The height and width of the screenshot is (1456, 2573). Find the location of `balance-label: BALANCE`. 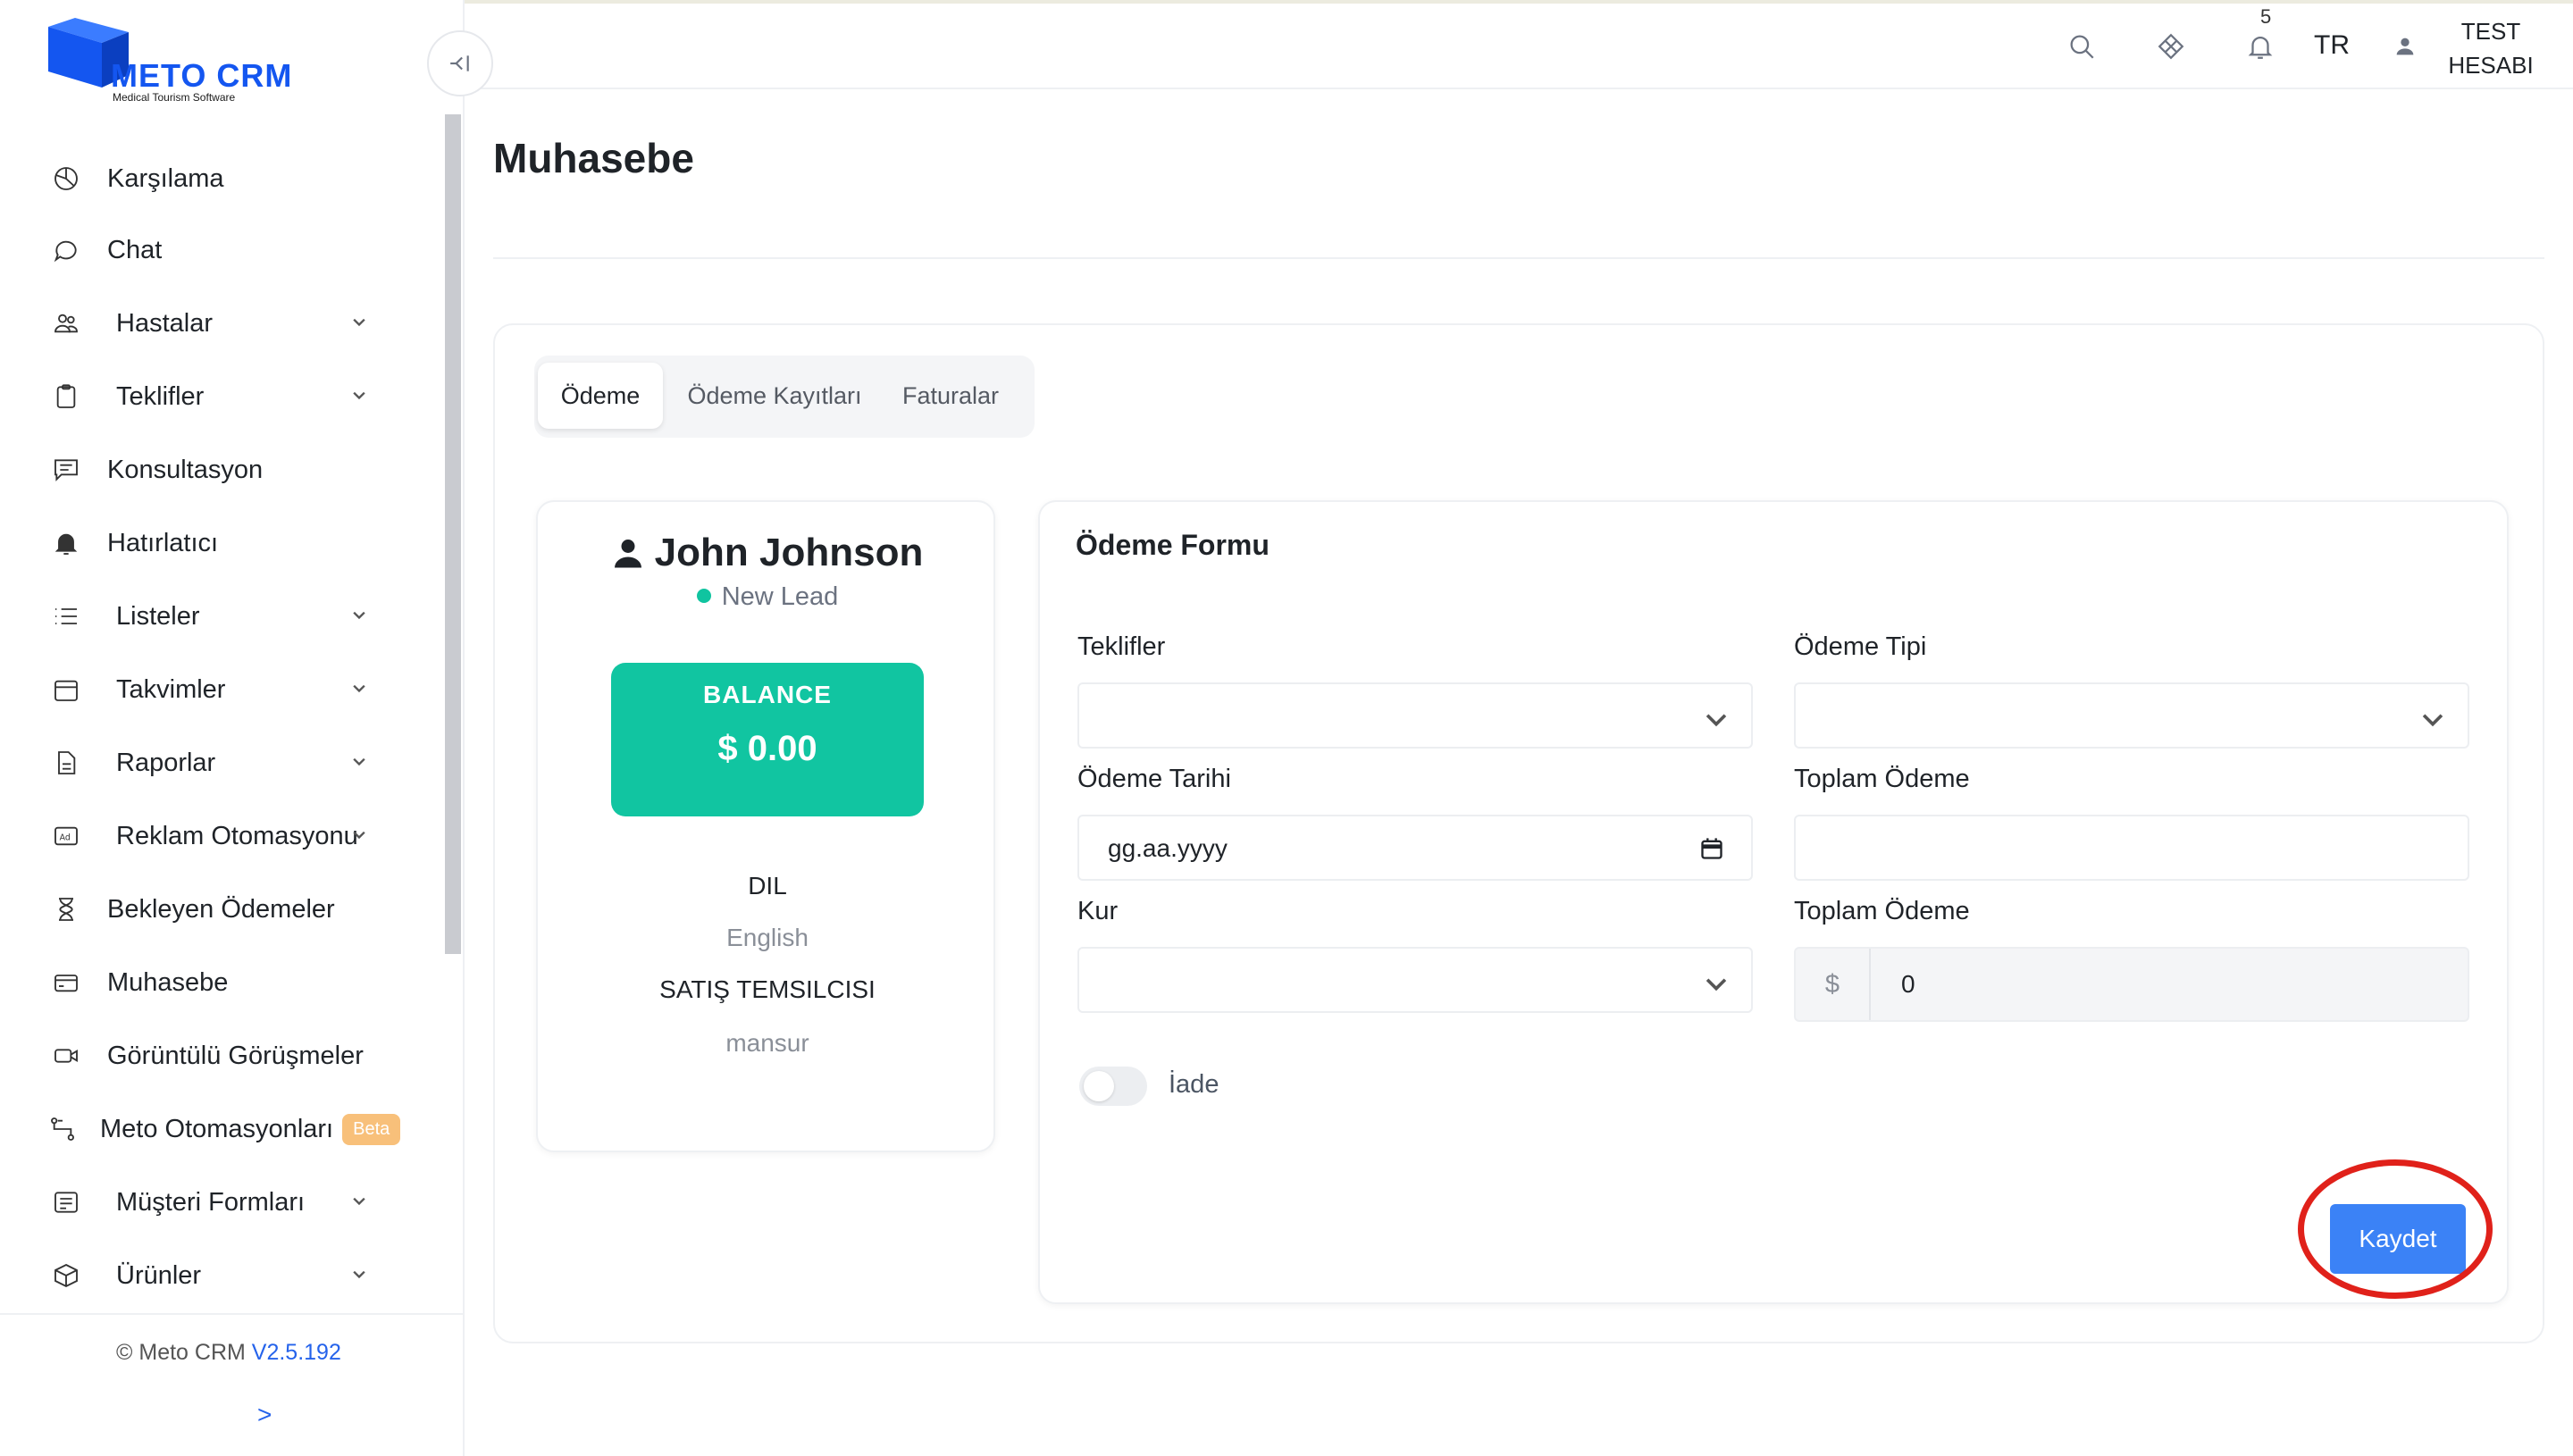

balance-label: BALANCE is located at coordinates (767, 694).